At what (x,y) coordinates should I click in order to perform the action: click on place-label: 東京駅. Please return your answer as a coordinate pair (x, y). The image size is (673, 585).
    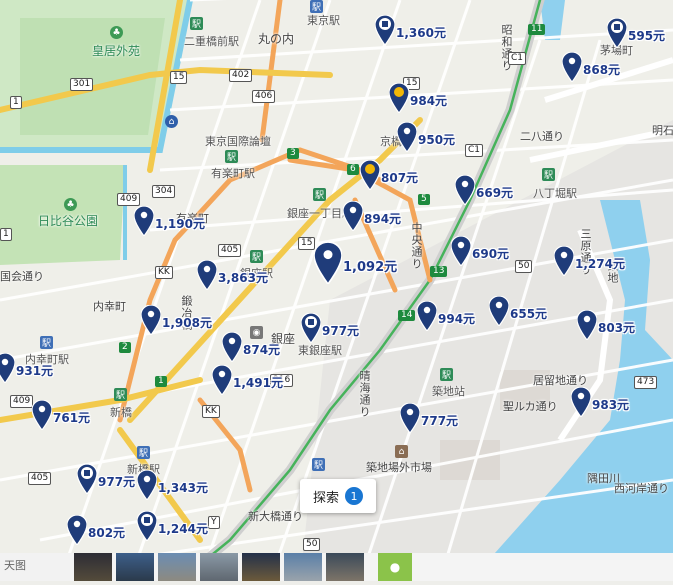
    Looking at the image, I should click on (323, 20).